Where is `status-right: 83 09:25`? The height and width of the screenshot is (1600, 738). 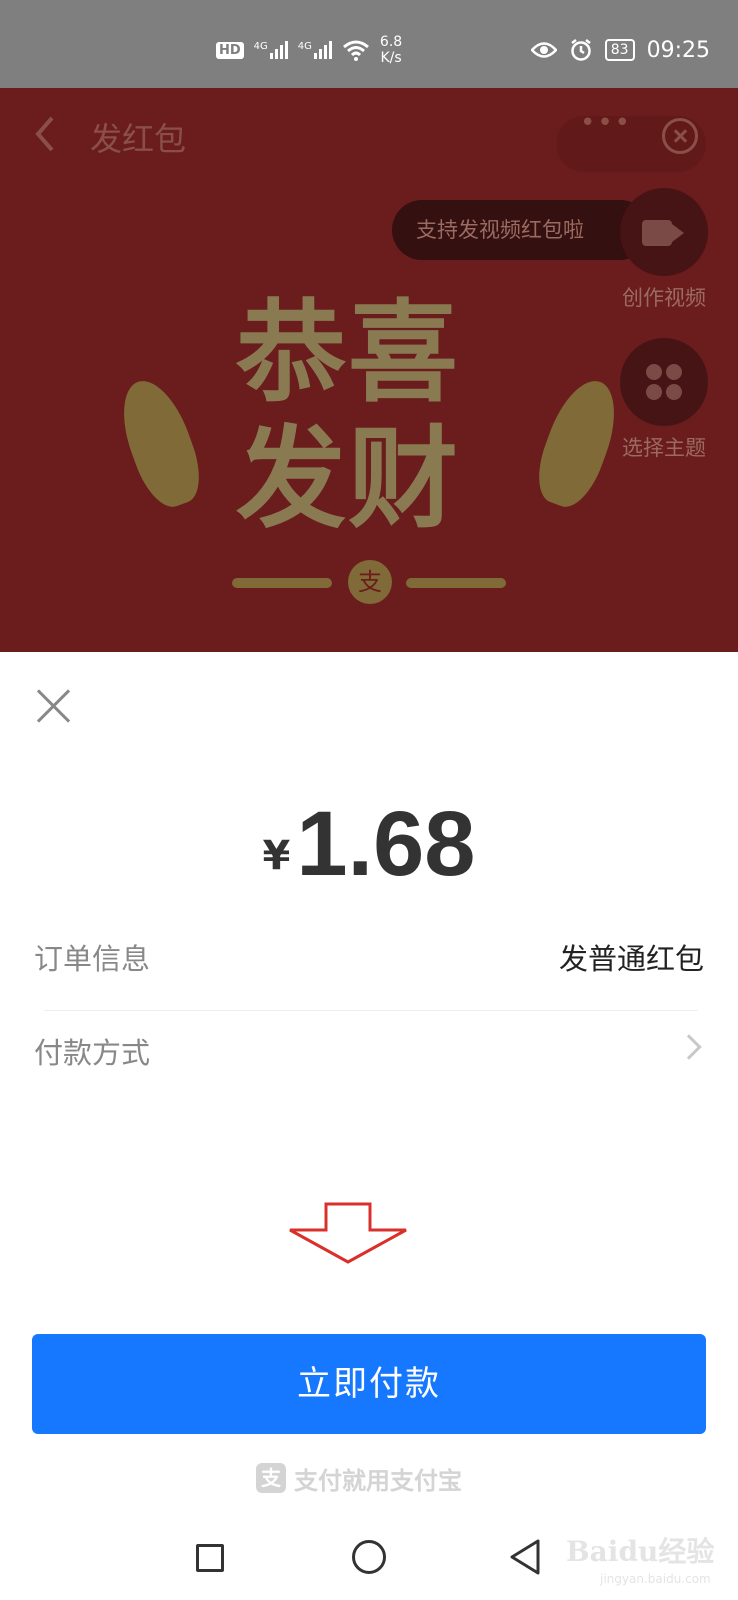
status-right: 83 09:25 is located at coordinates (620, 50).